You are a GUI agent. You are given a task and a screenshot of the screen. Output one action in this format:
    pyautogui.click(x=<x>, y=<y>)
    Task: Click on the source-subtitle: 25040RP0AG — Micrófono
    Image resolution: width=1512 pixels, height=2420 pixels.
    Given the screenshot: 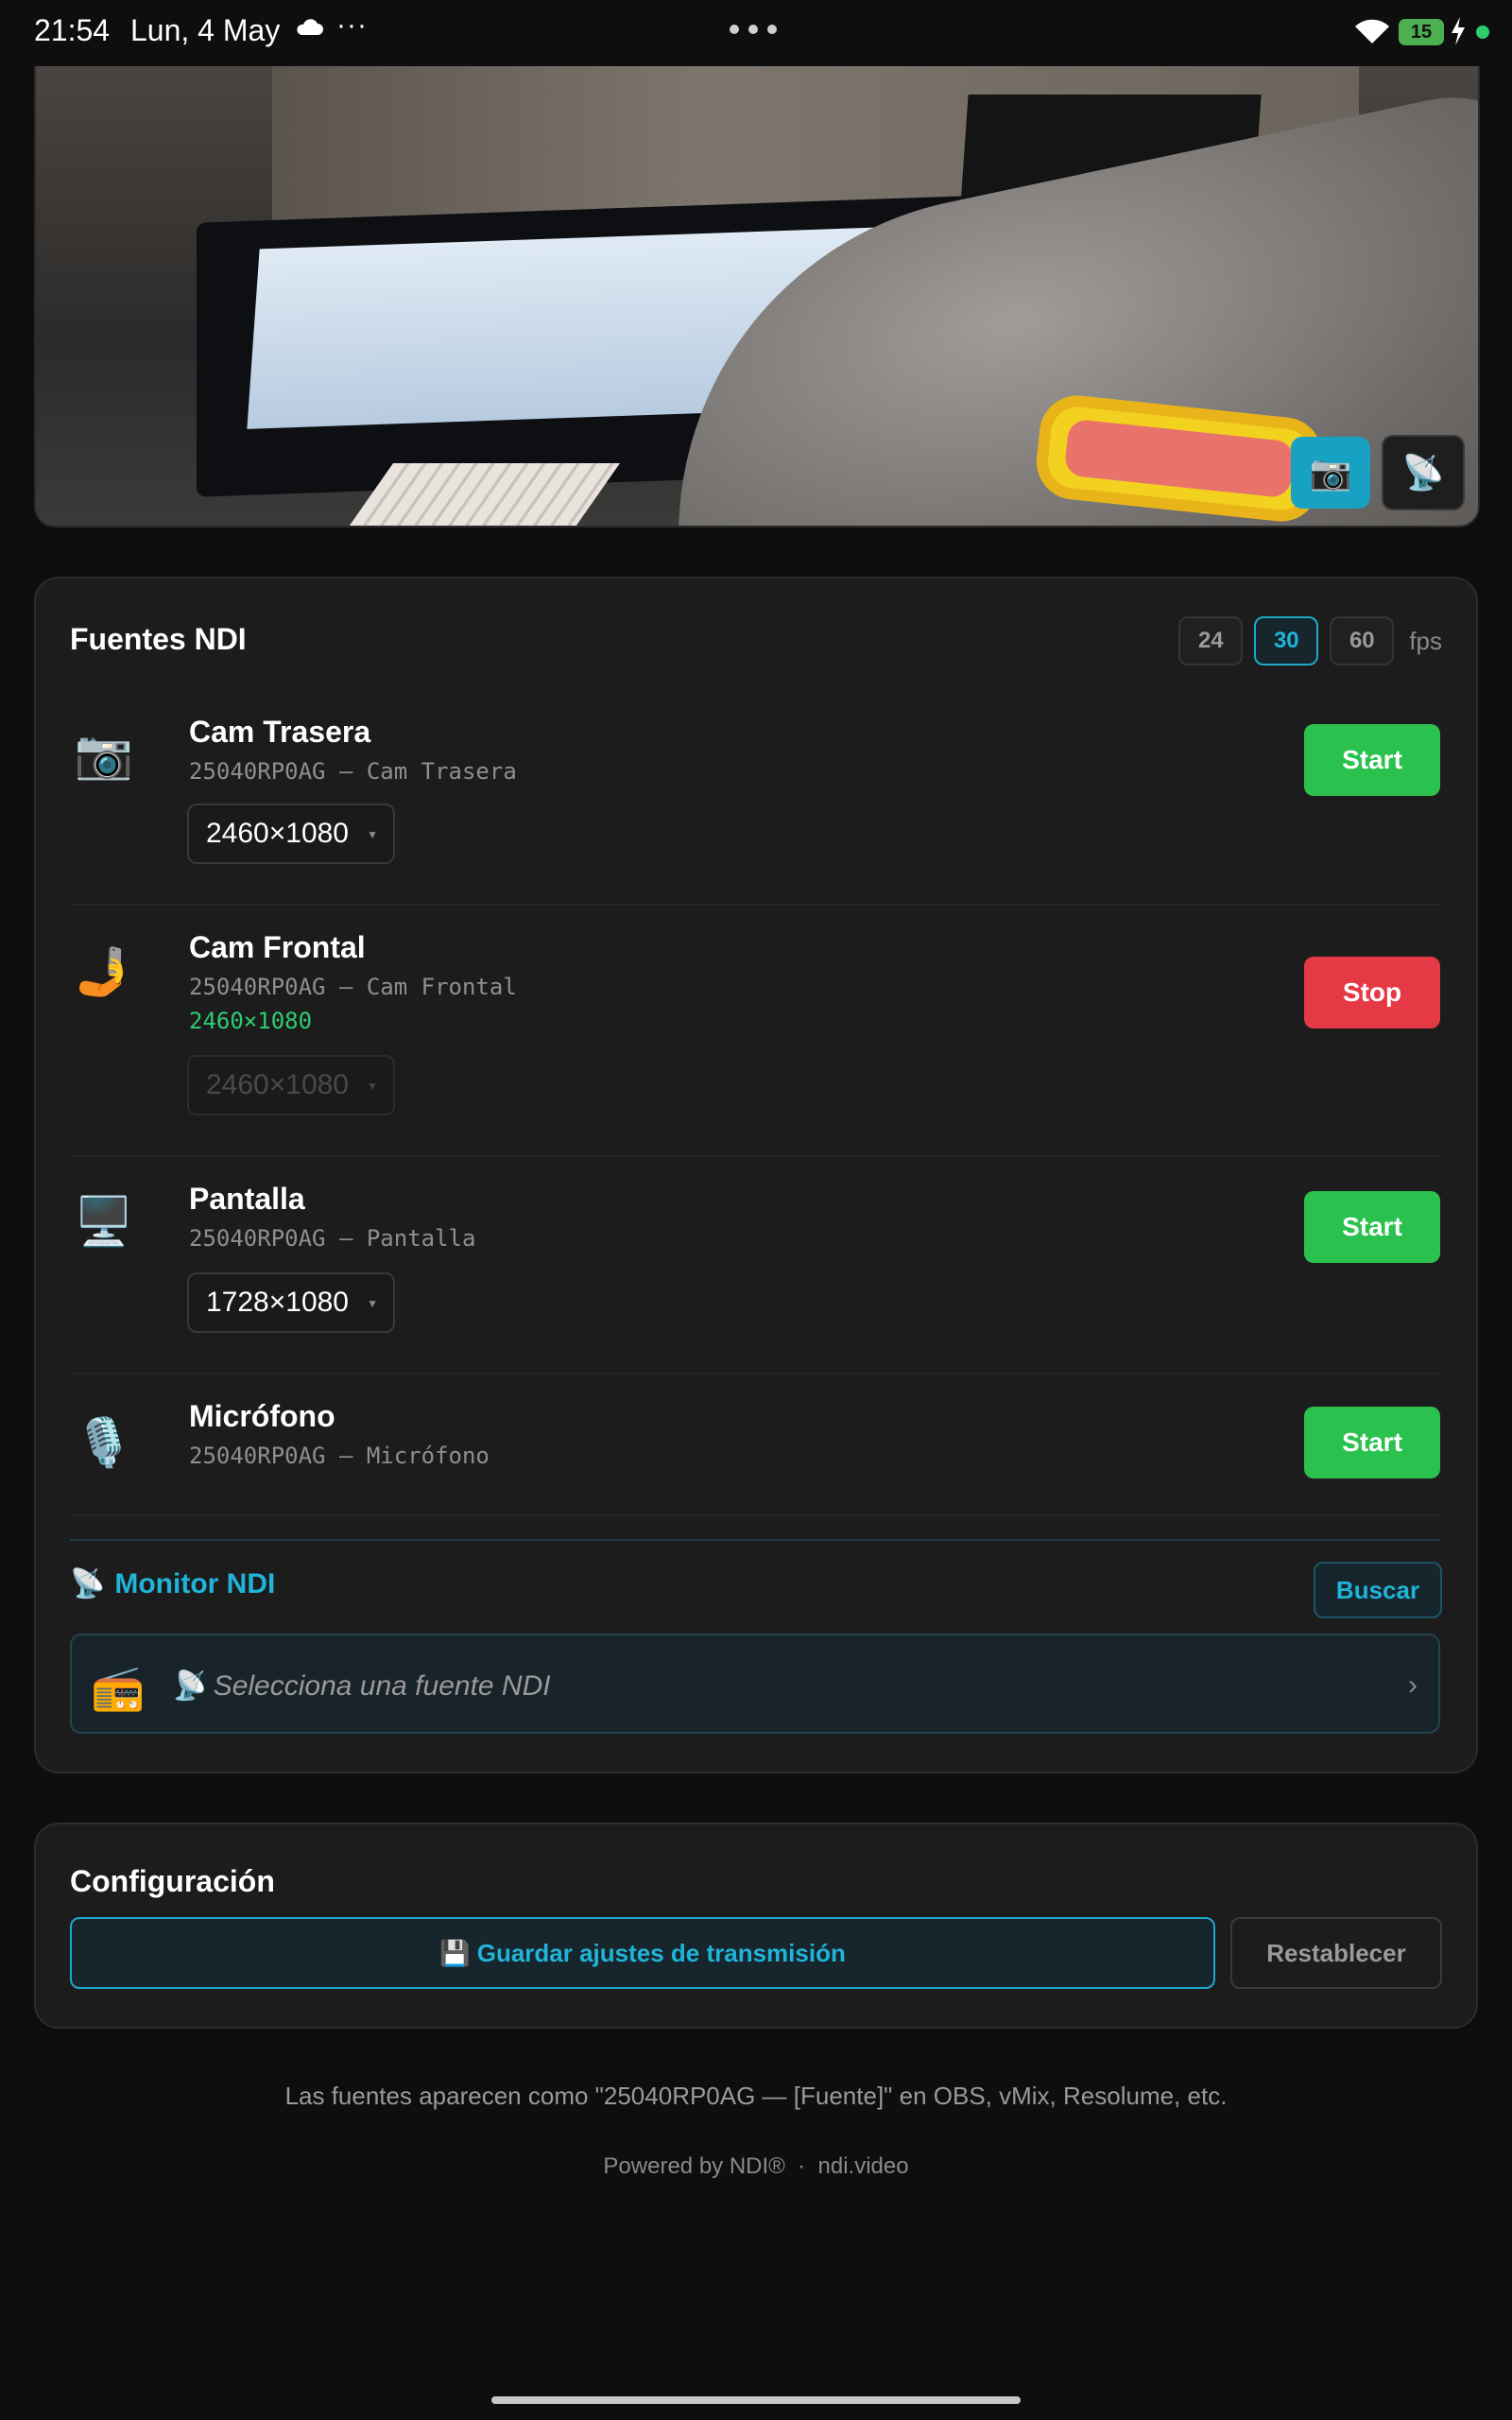 What is the action you would take?
    pyautogui.click(x=339, y=1456)
    